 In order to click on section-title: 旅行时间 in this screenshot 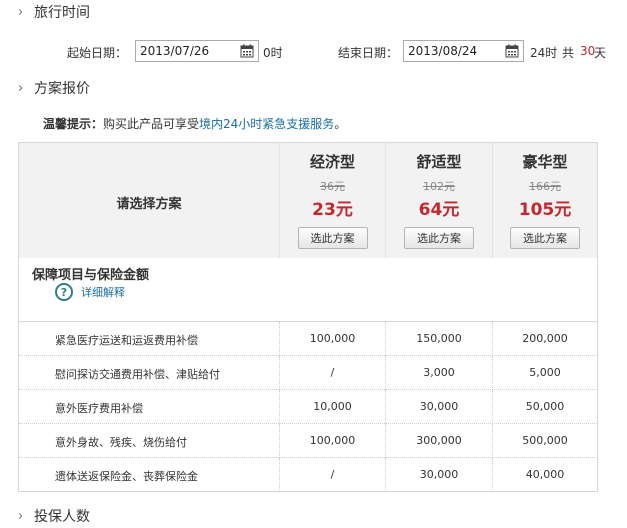, I will do `click(62, 13)`.